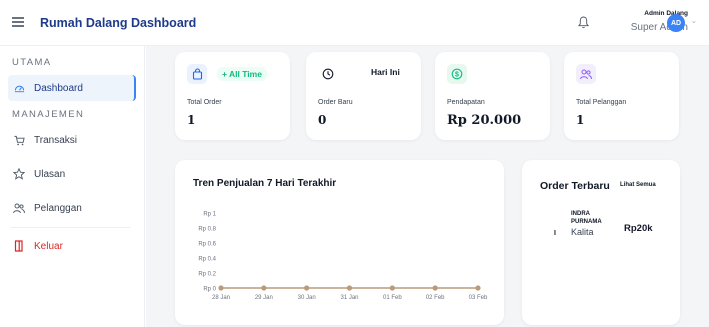  I want to click on sidebar-item-ulasan: Ulasan, so click(72, 174).